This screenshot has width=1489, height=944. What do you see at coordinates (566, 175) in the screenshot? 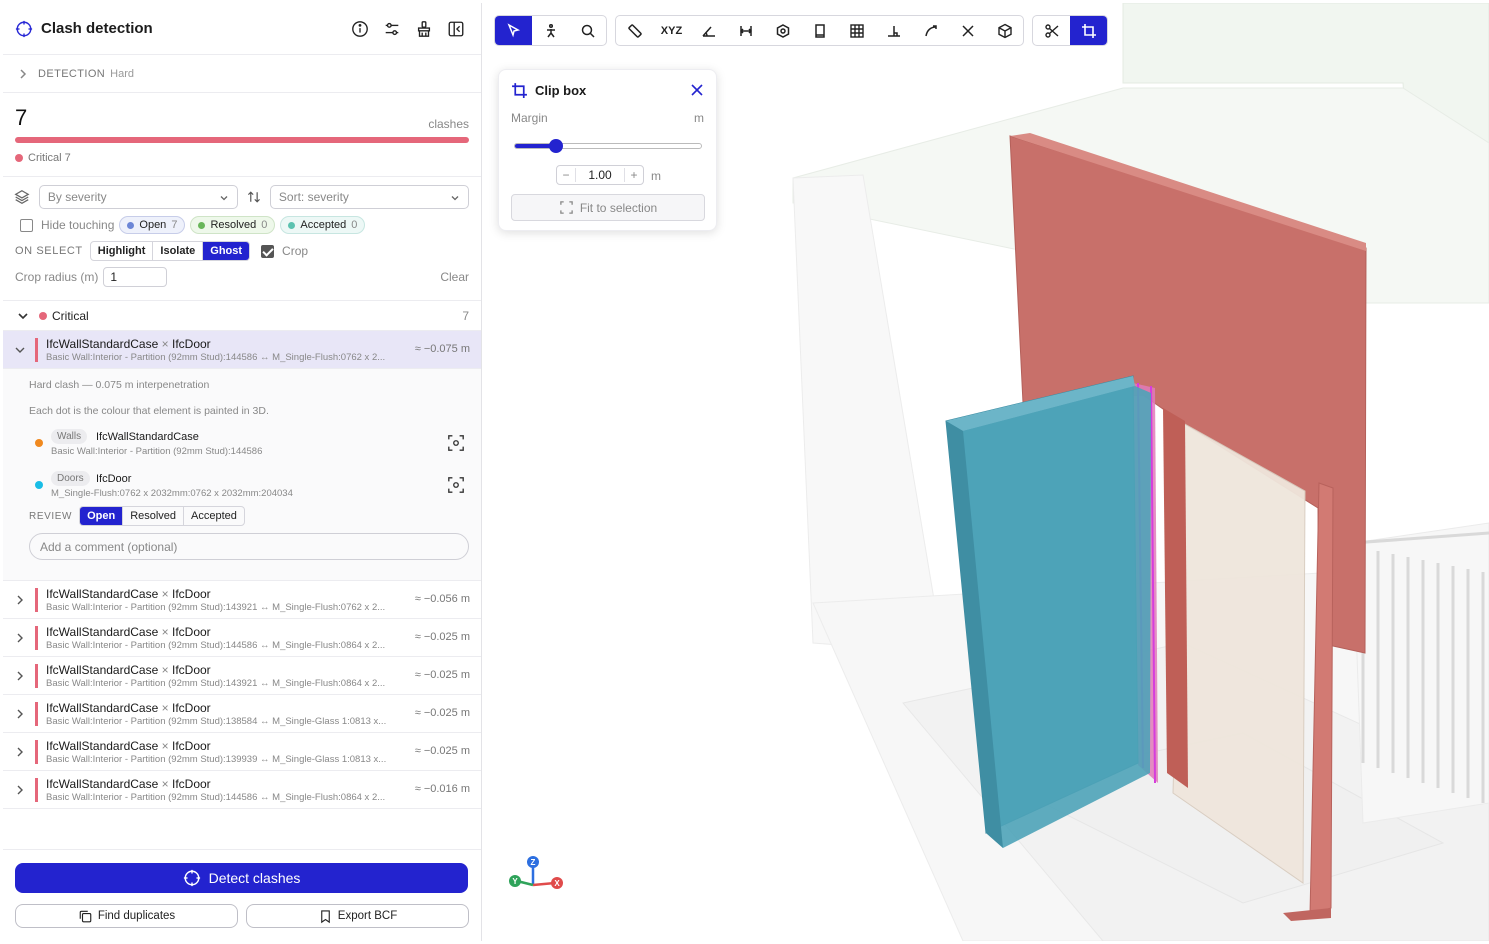
I see `decrement-button: −` at bounding box center [566, 175].